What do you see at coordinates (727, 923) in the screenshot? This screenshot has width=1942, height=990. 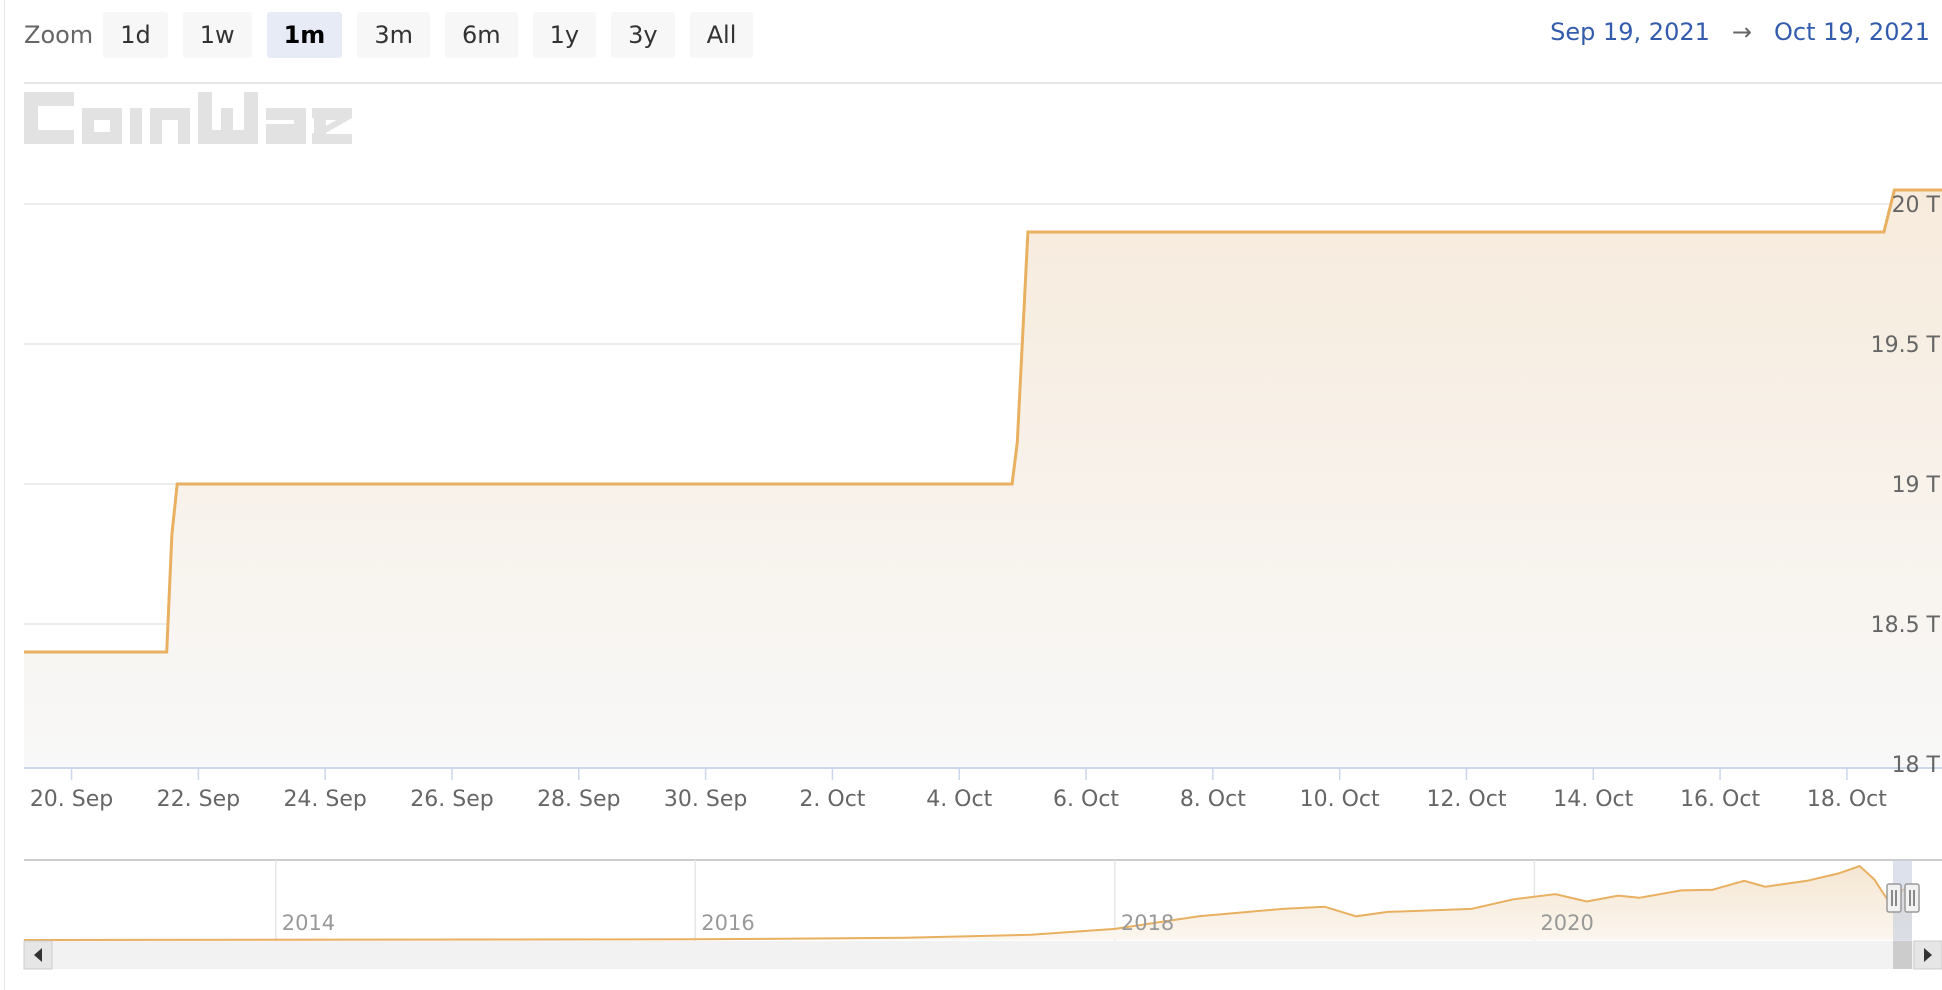 I see `navigator-year-label: 2016` at bounding box center [727, 923].